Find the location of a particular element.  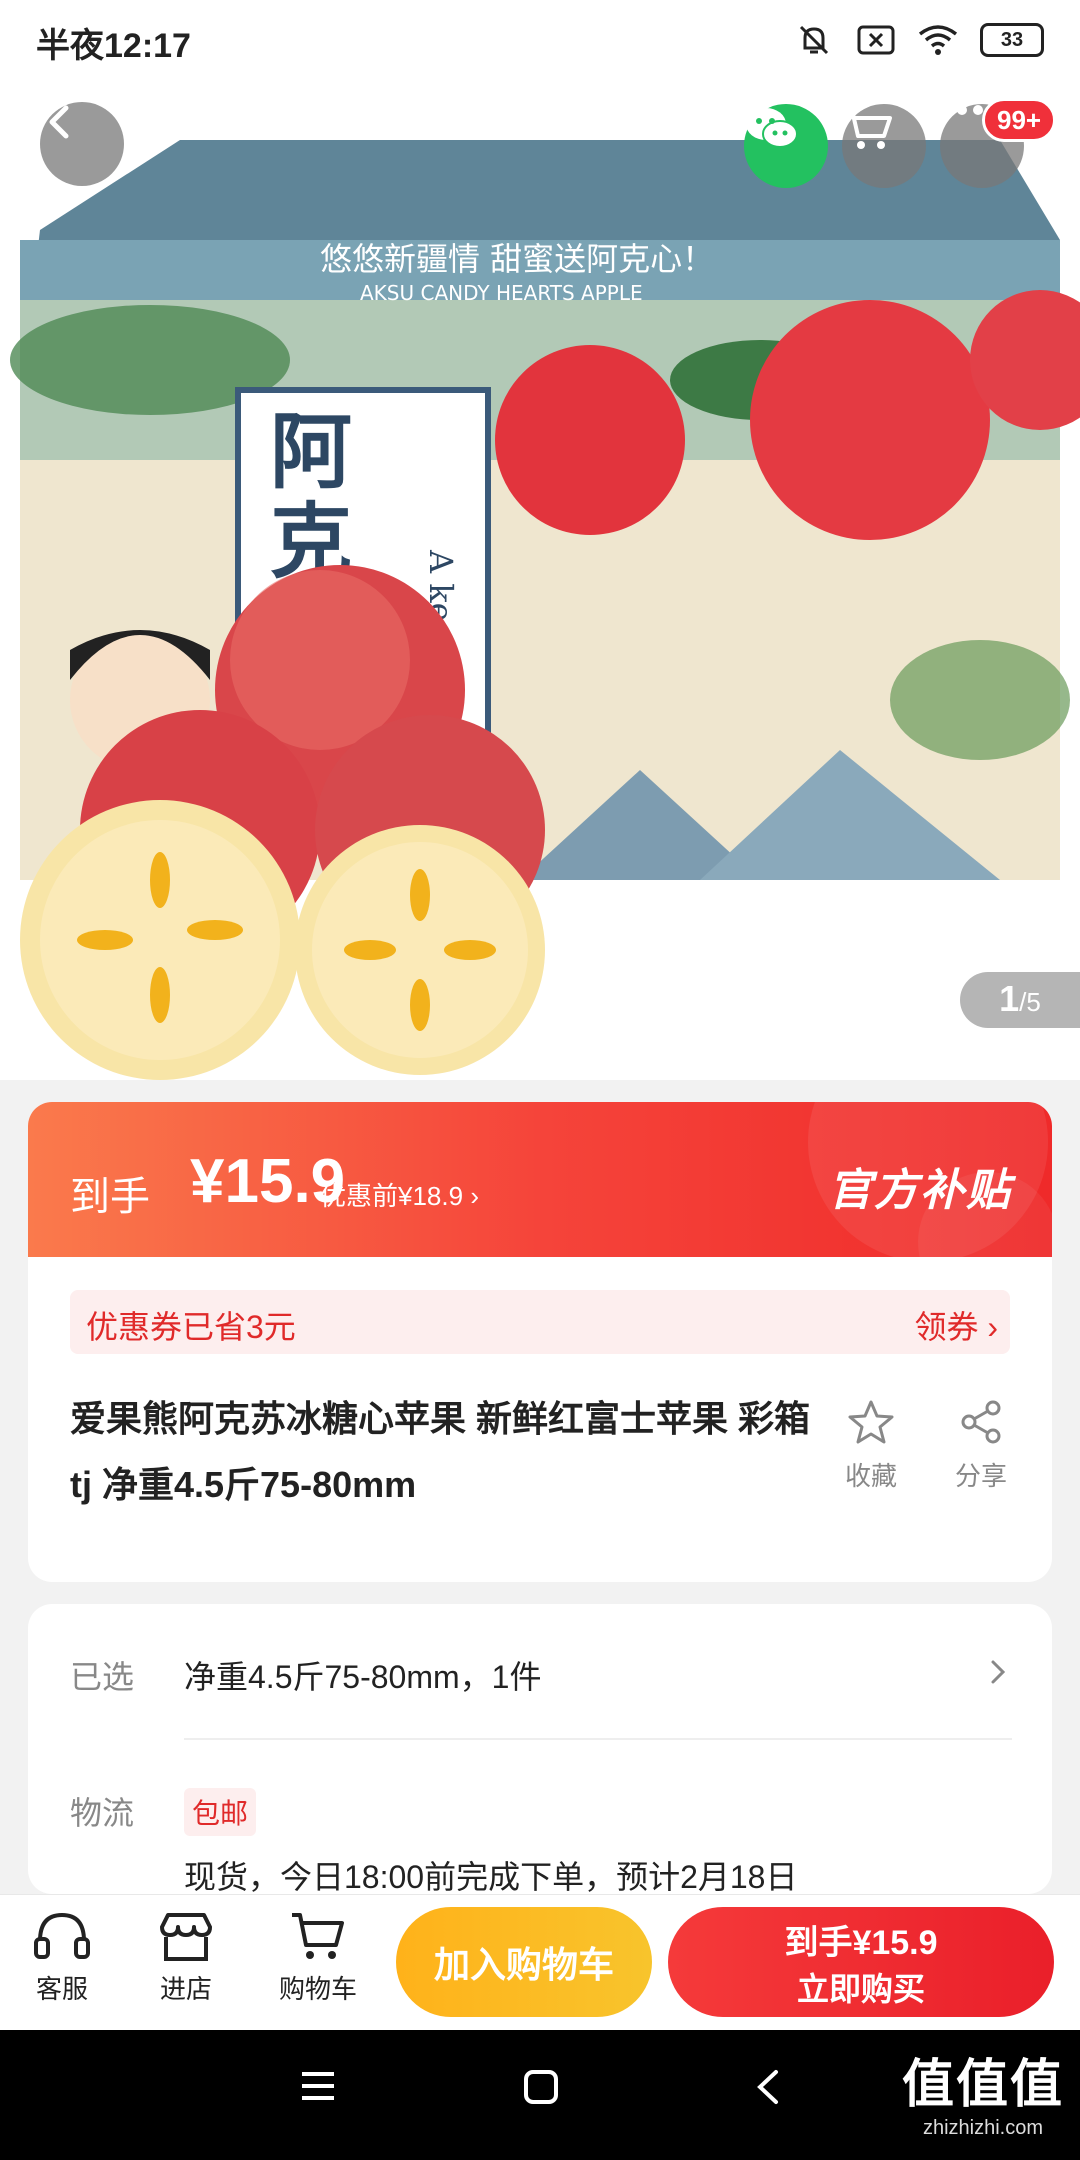

selected-value: 净重4.5斤75-80mm，1件 is located at coordinates (363, 1677).